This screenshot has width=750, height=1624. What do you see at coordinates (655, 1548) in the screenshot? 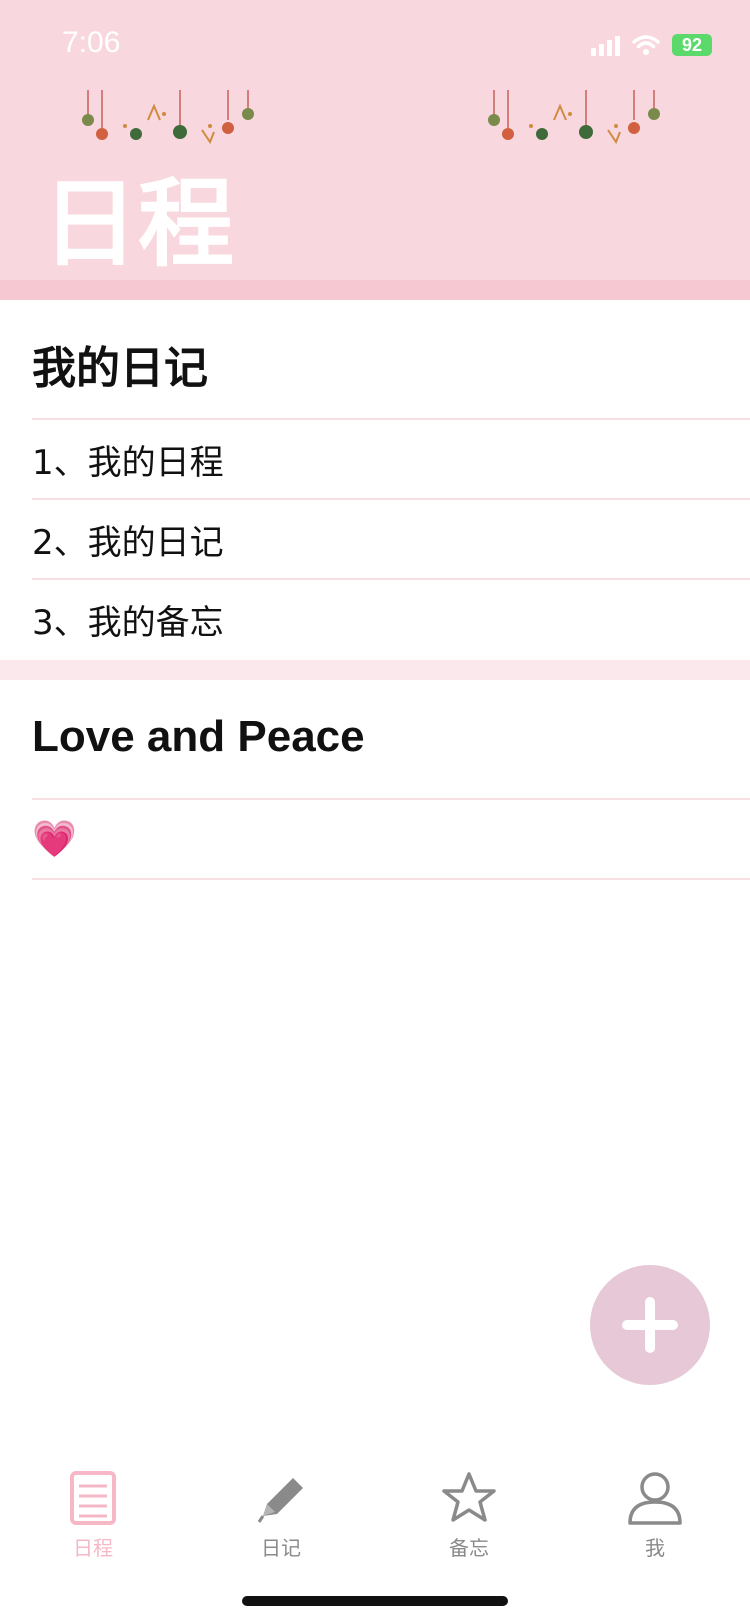
I see `tab-label: 我` at bounding box center [655, 1548].